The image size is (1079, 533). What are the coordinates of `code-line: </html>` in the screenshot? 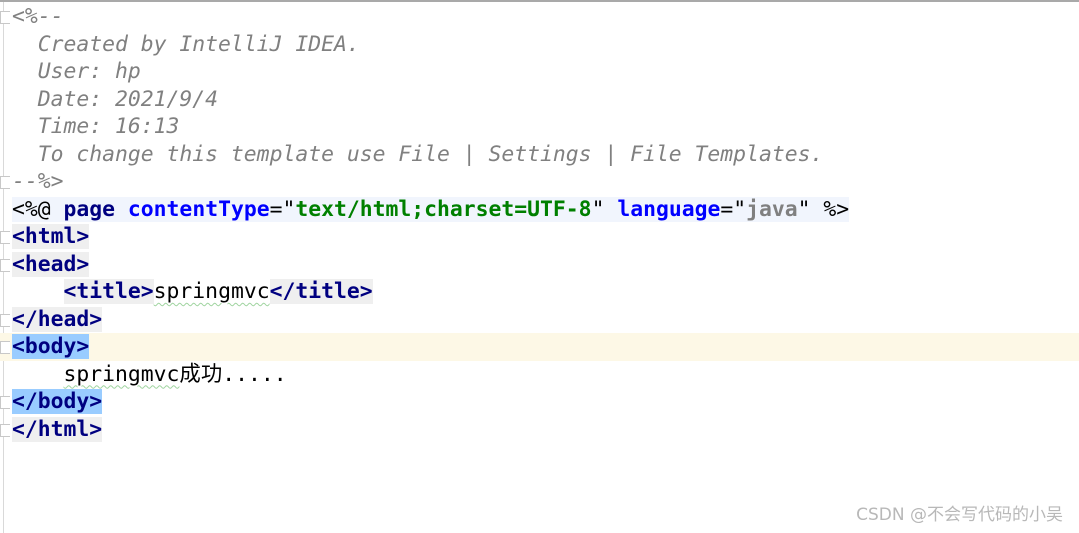 It's located at (539, 430).